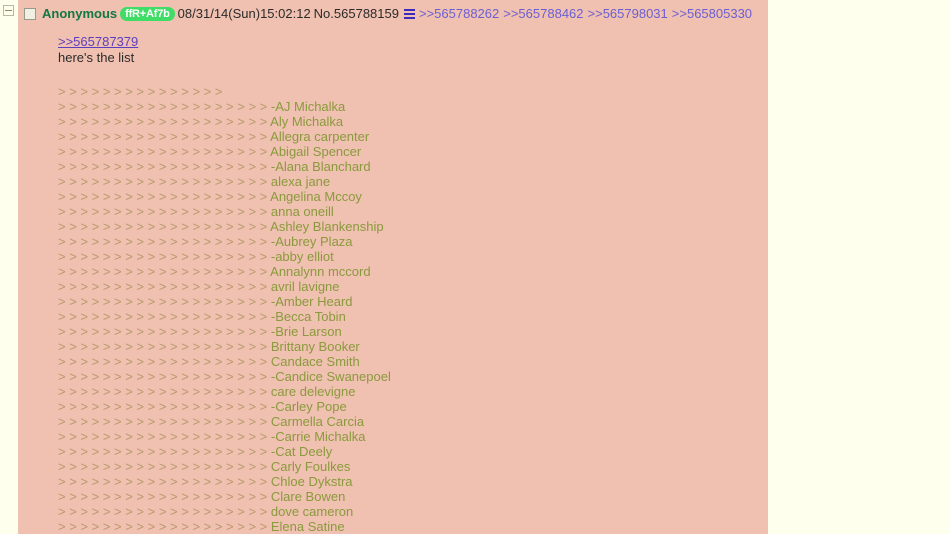  What do you see at coordinates (244, 13) in the screenshot?
I see `post-date: 08/31/14(Sun)15:02:12` at bounding box center [244, 13].